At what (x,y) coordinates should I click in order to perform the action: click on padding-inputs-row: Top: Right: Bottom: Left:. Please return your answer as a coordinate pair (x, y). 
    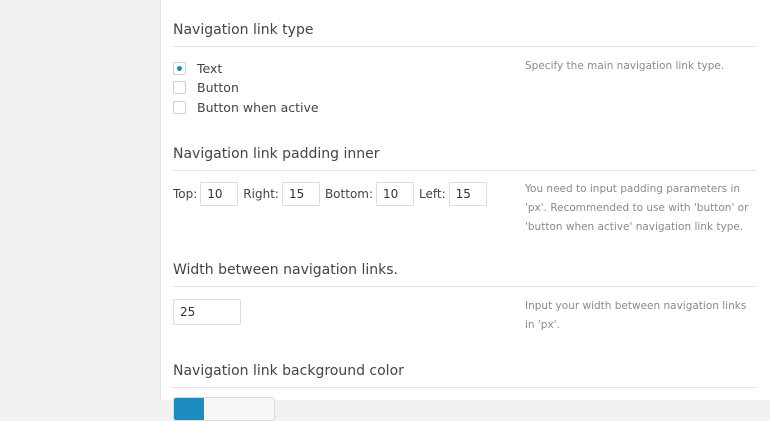
    Looking at the image, I should click on (332, 194).